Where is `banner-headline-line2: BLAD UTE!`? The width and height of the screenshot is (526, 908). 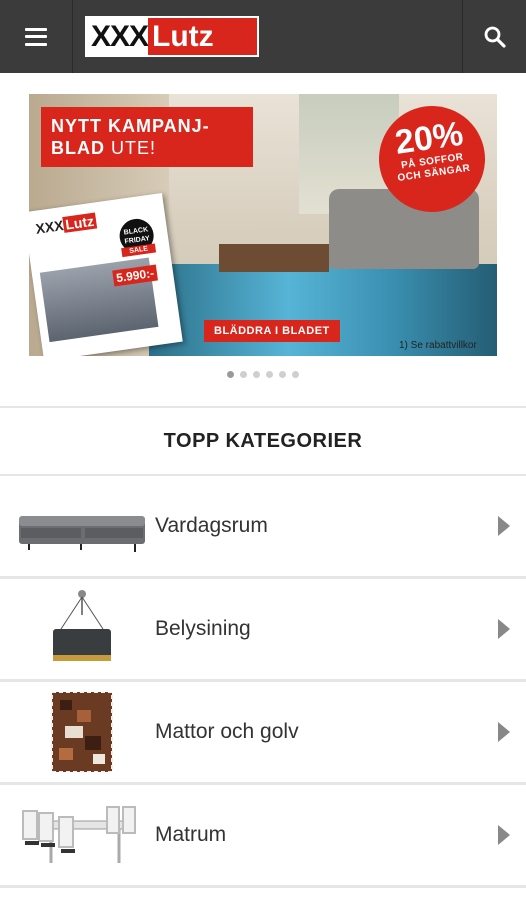
banner-headline-line2: BLAD UTE! is located at coordinates (147, 148).